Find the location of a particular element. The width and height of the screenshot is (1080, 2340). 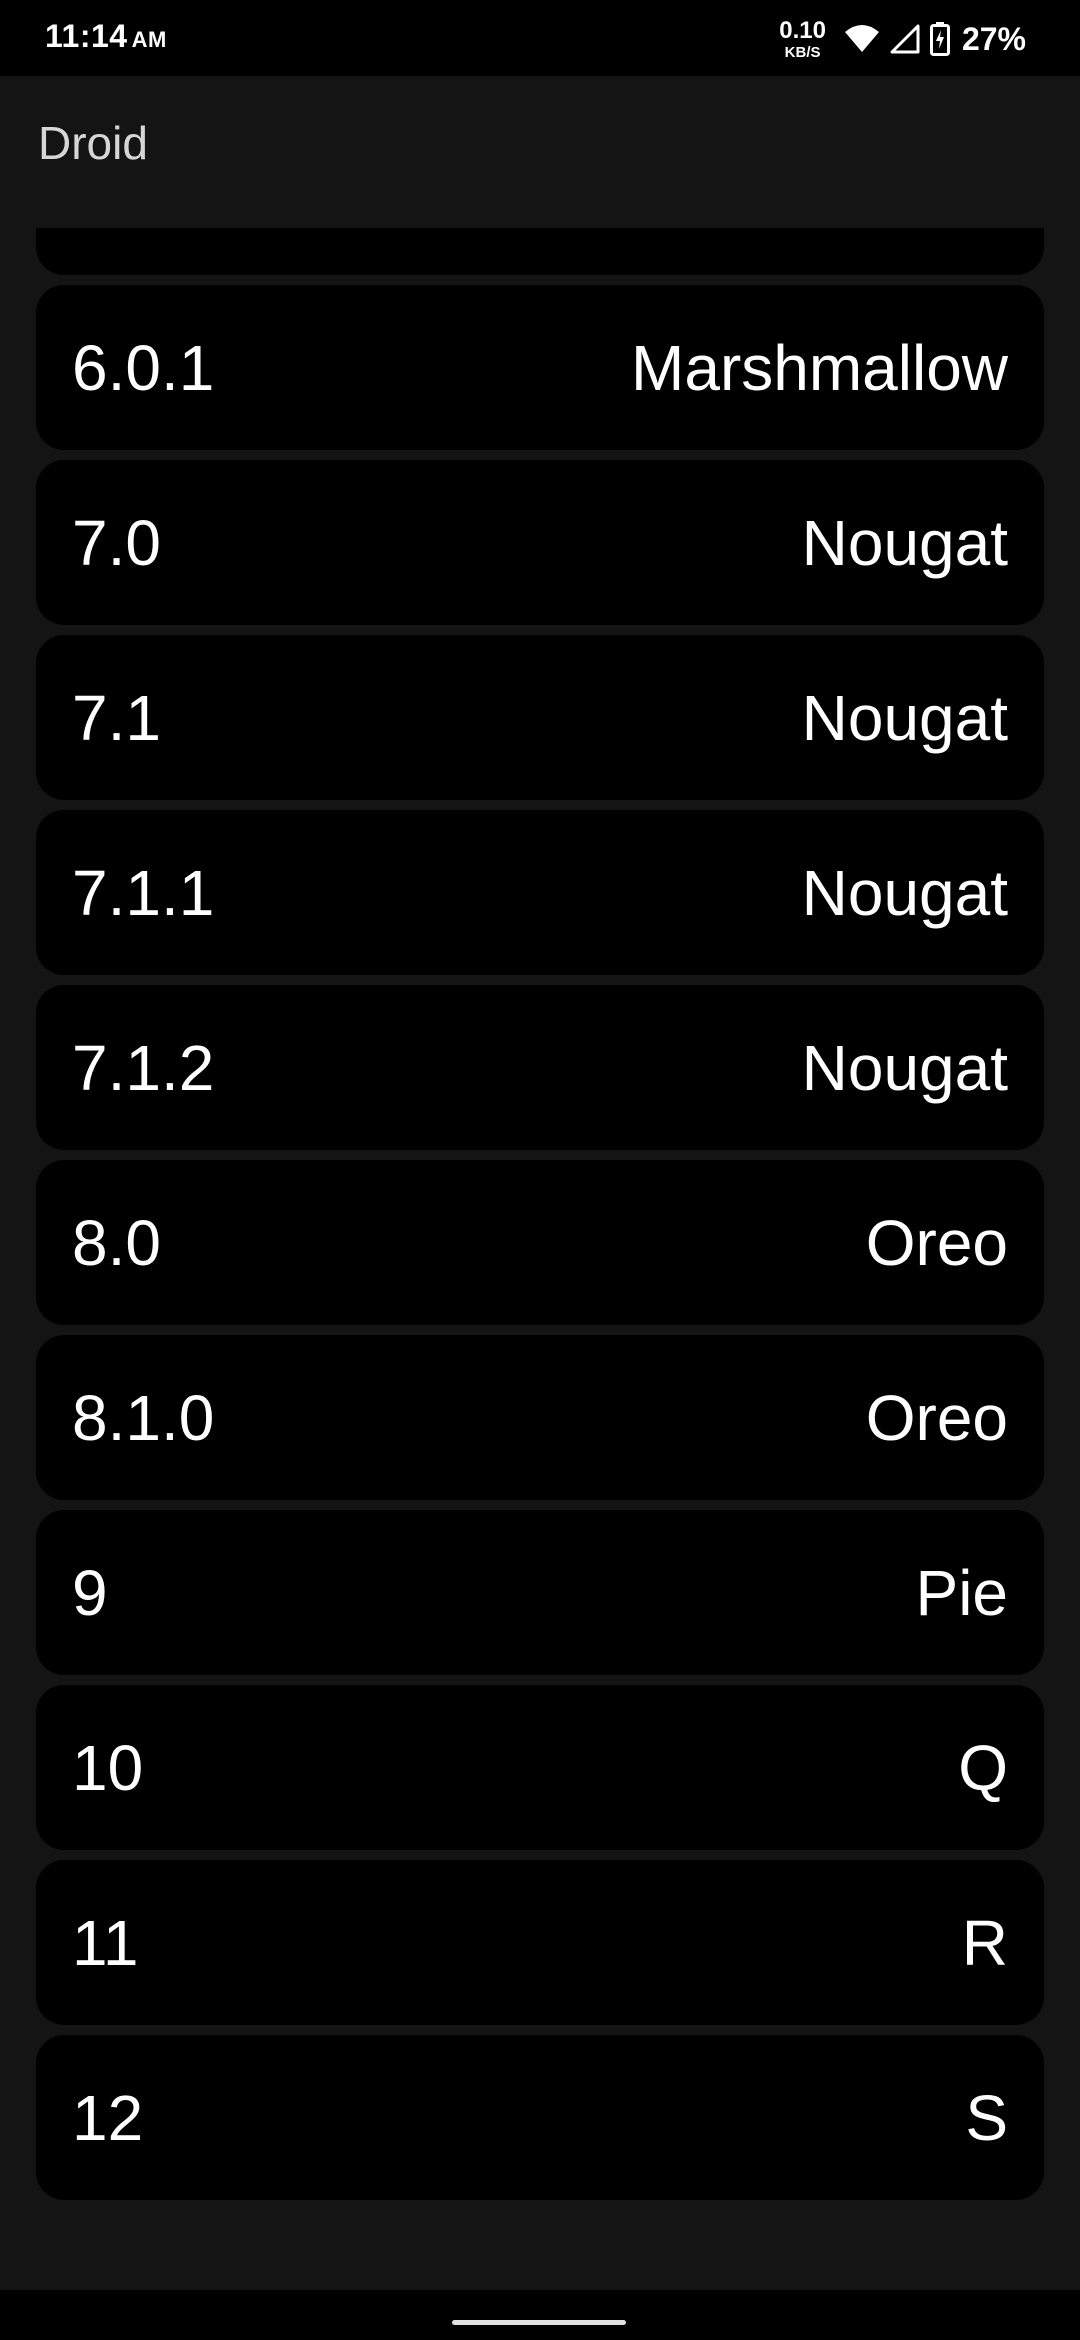

version-number: 10 is located at coordinates (108, 1767).